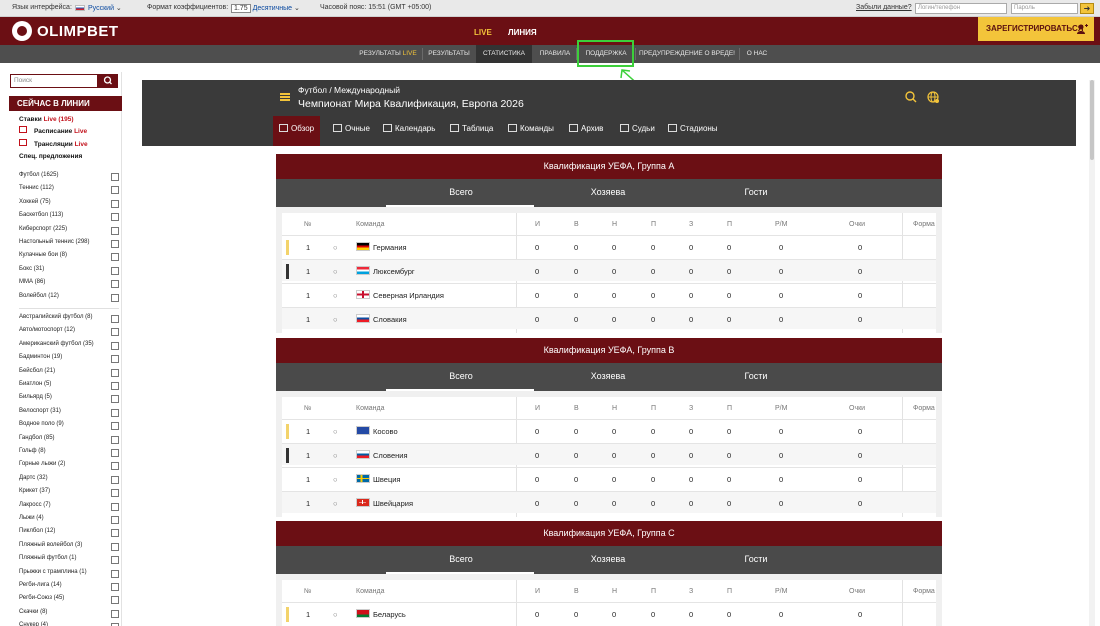  What do you see at coordinates (609, 613) in the screenshot?
I see `table-row: 1 ○ Беларусь 0 0 0 0 0 0 0 0` at bounding box center [609, 613].